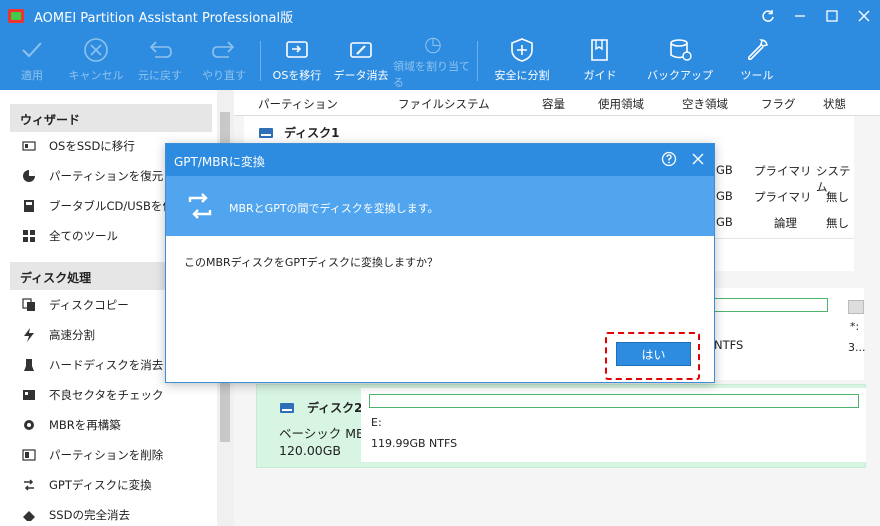  What do you see at coordinates (96, 75) in the screenshot?
I see `cancel-label: キャンセル` at bounding box center [96, 75].